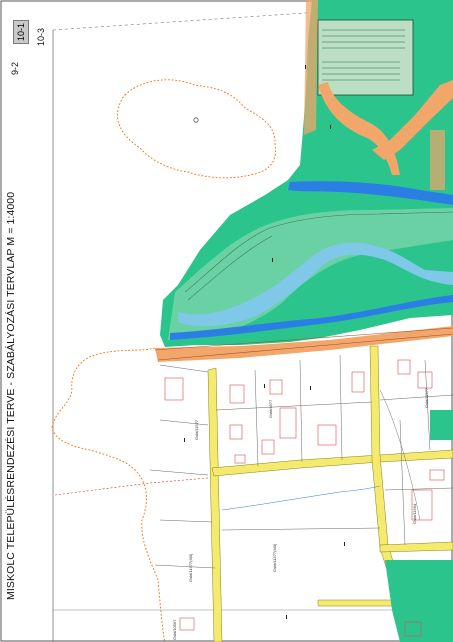  I want to click on sheet-number-below: 10-3, so click(41, 36).